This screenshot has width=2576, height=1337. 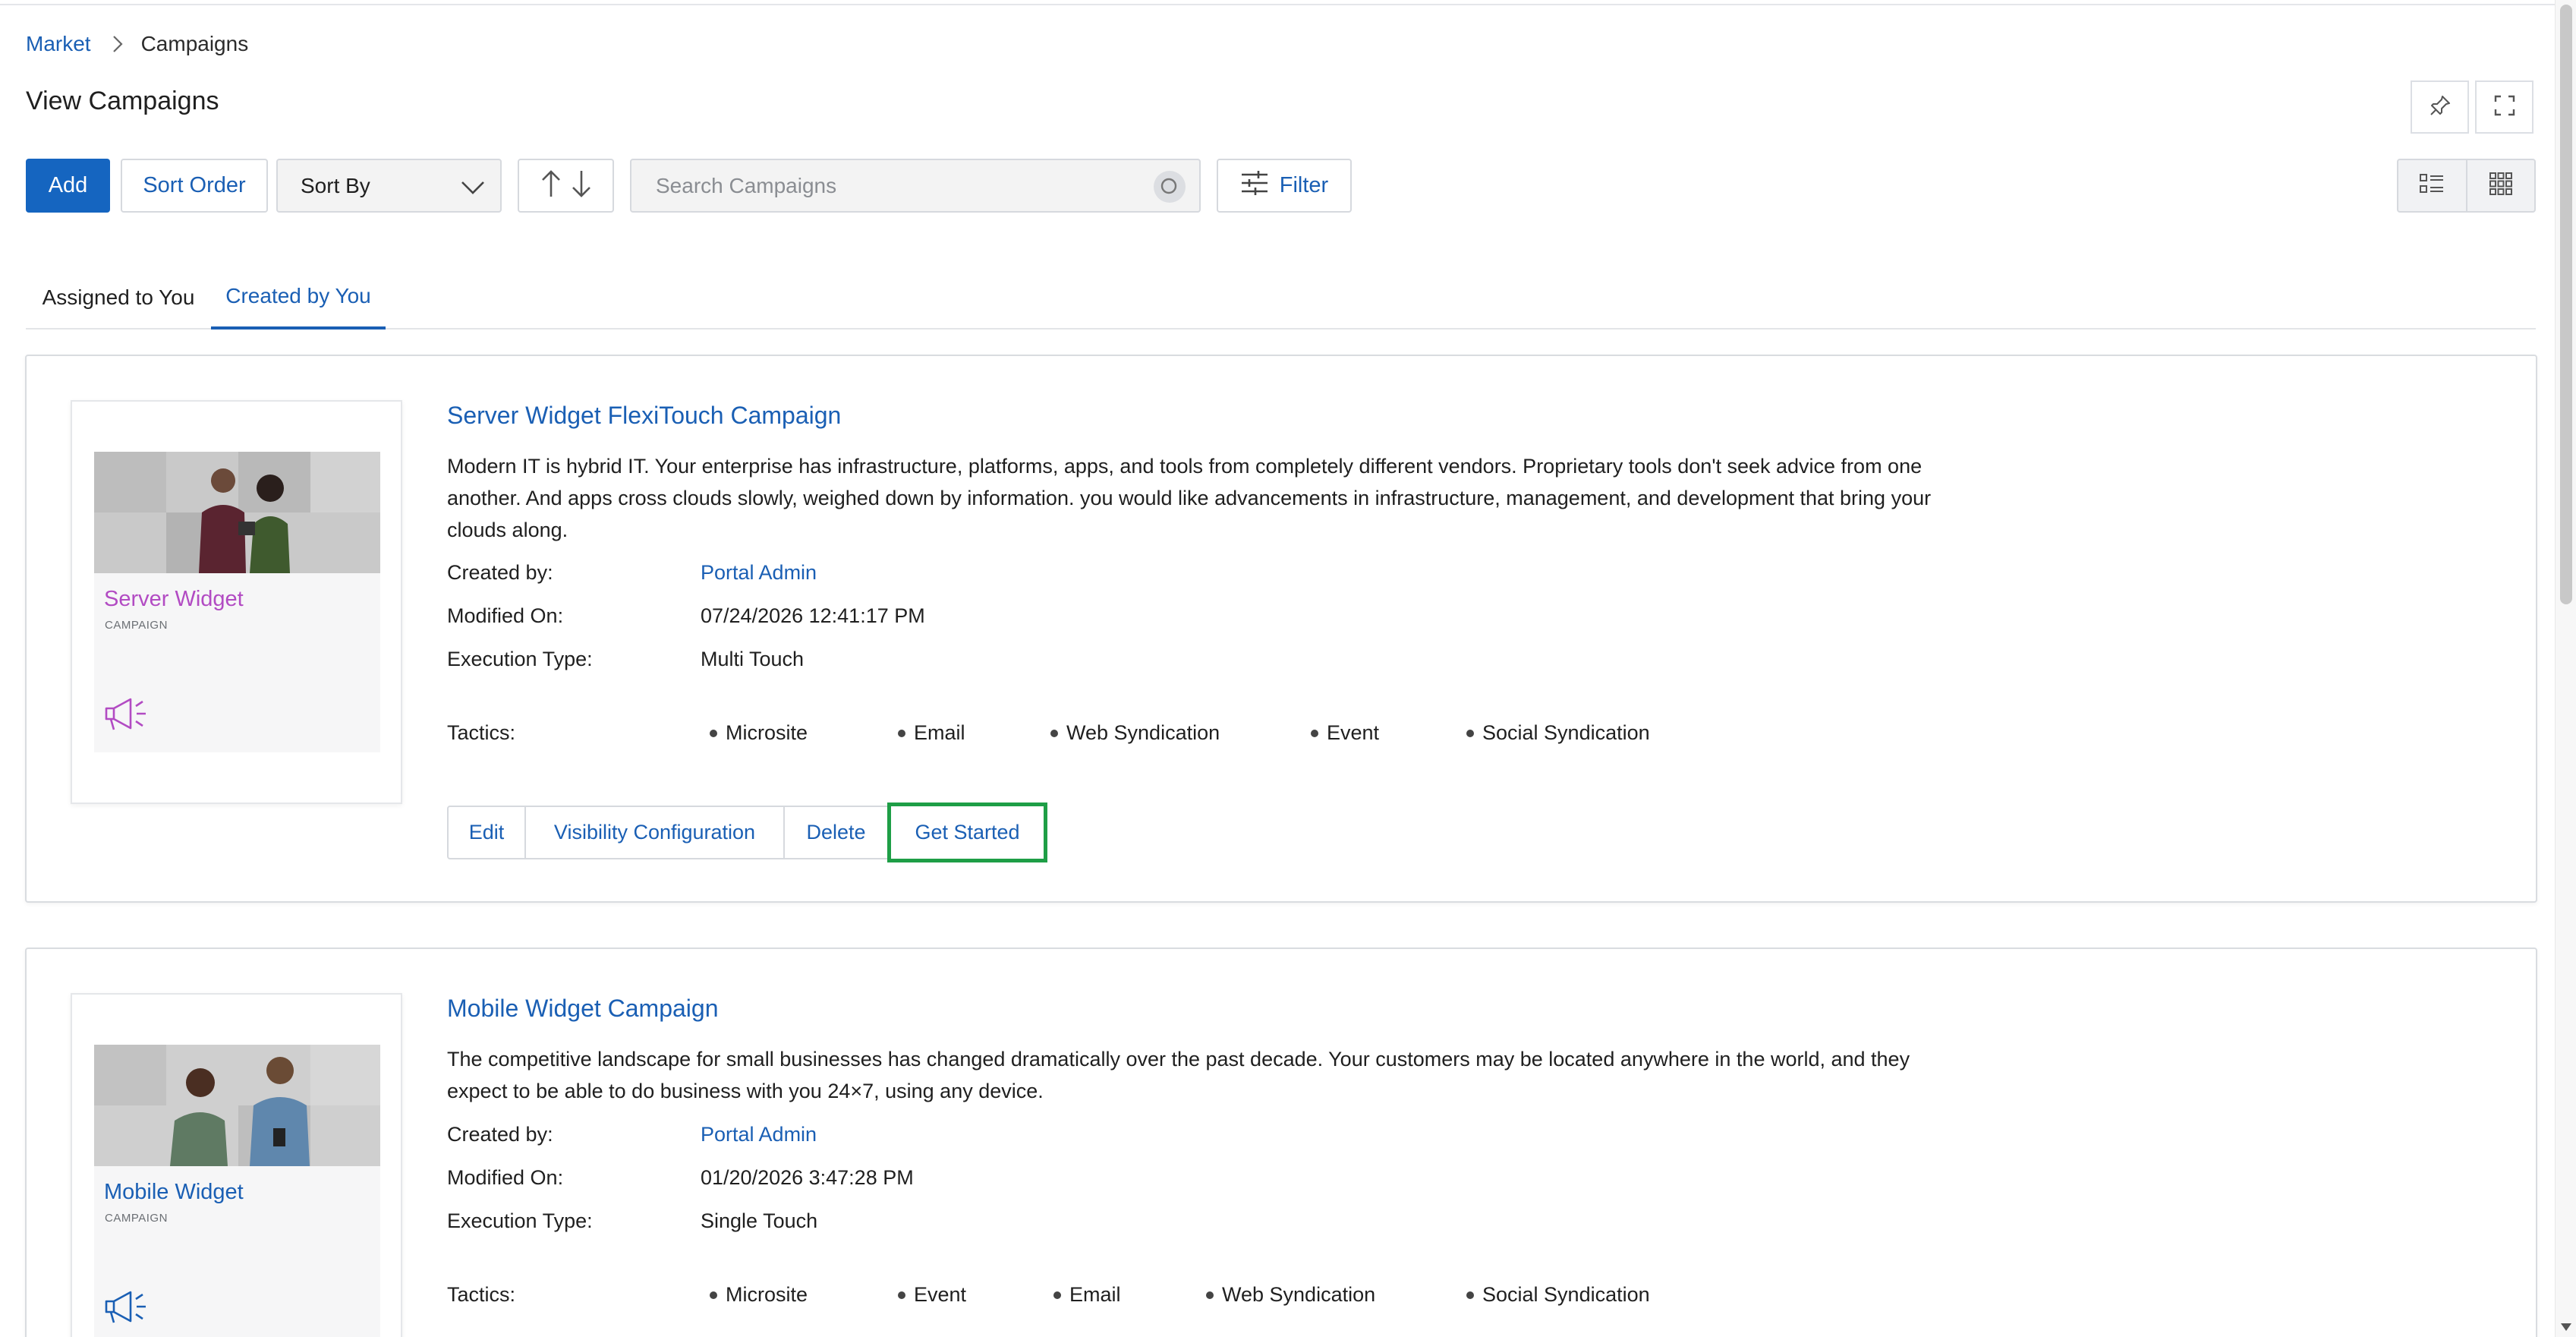 I want to click on grid-view-icon, so click(x=2501, y=186).